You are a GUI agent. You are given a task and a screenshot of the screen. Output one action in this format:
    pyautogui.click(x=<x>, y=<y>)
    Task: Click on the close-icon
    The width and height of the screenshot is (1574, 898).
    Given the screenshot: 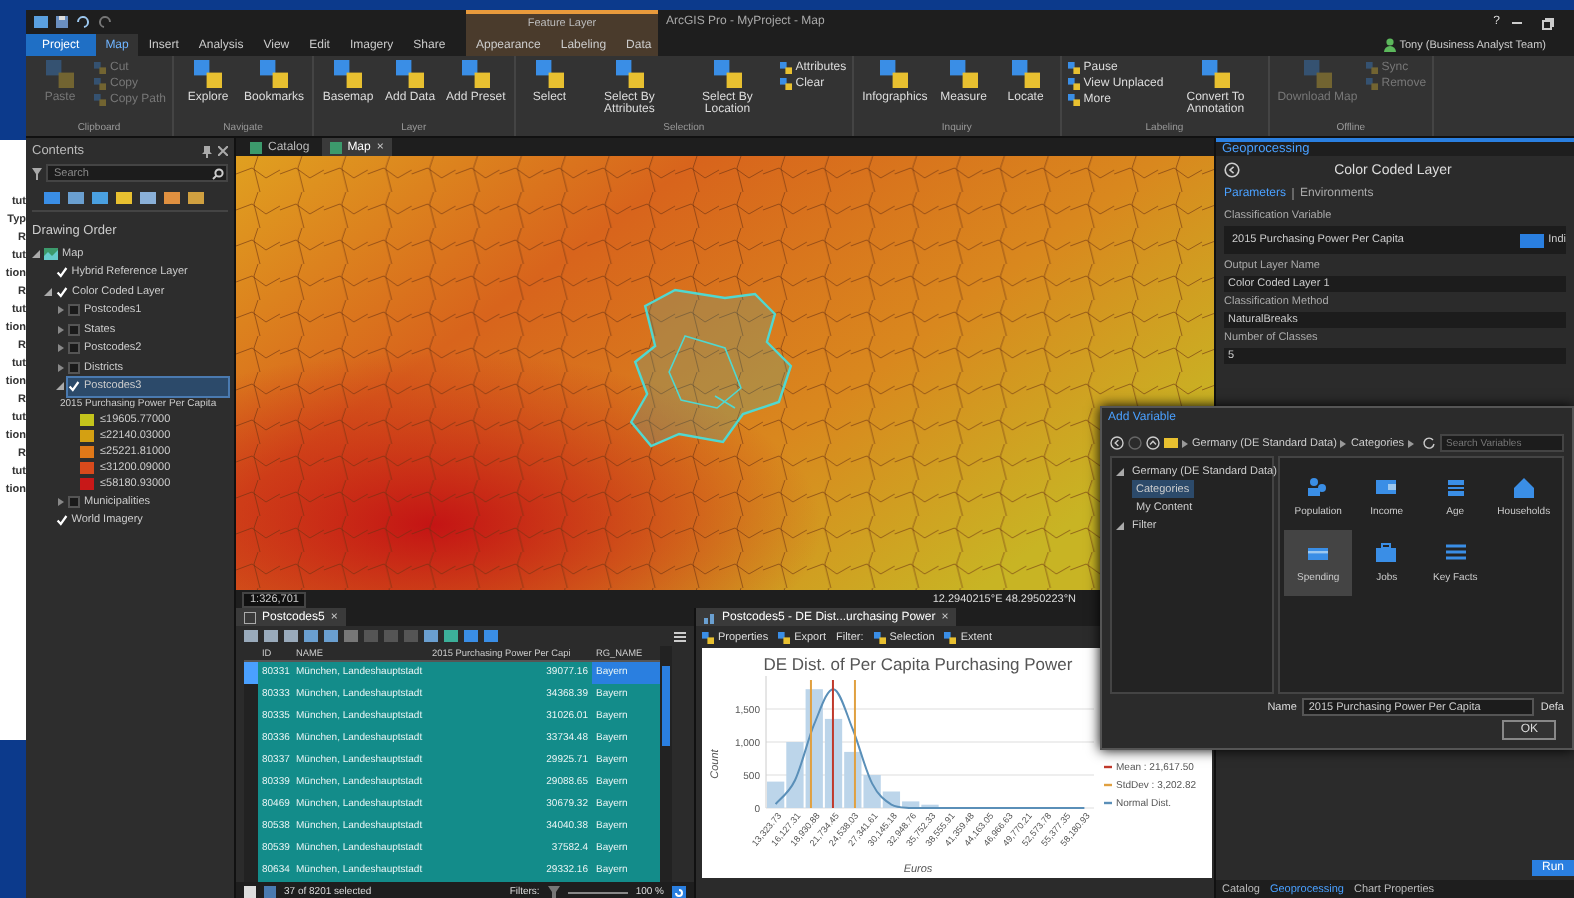 What is the action you would take?
    pyautogui.click(x=223, y=151)
    